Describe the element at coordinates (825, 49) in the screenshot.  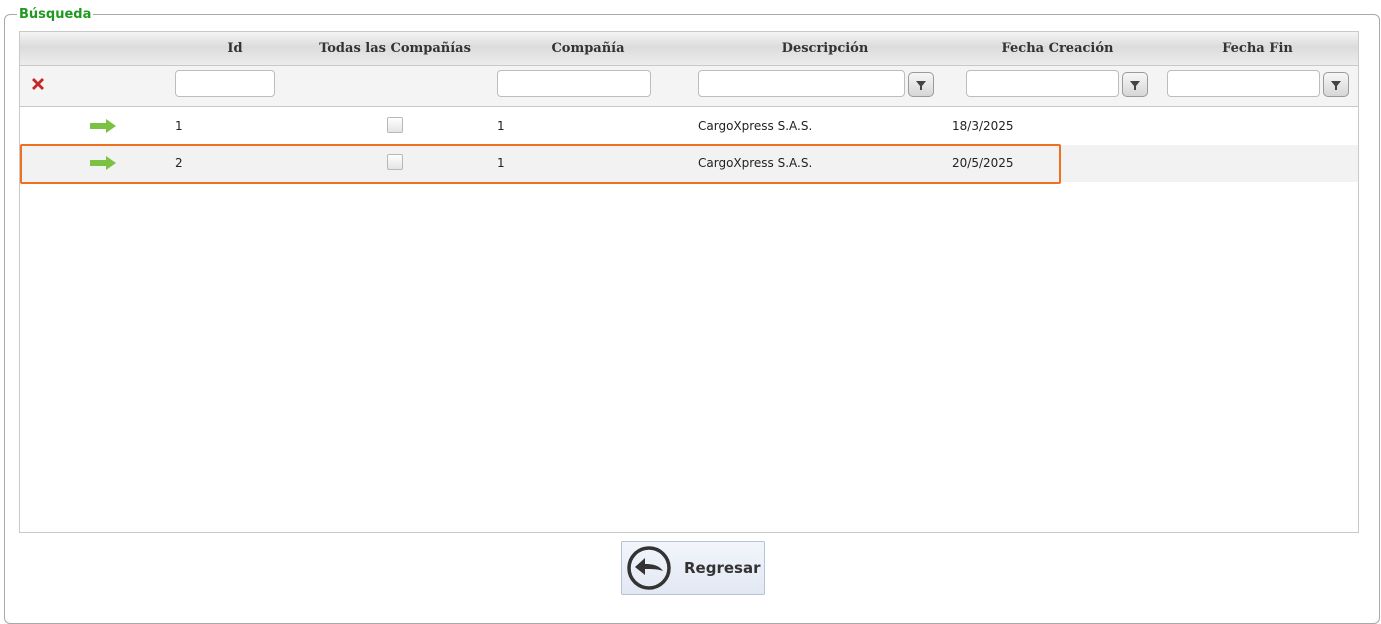
I see `col-header-descripcion: Descripción` at that location.